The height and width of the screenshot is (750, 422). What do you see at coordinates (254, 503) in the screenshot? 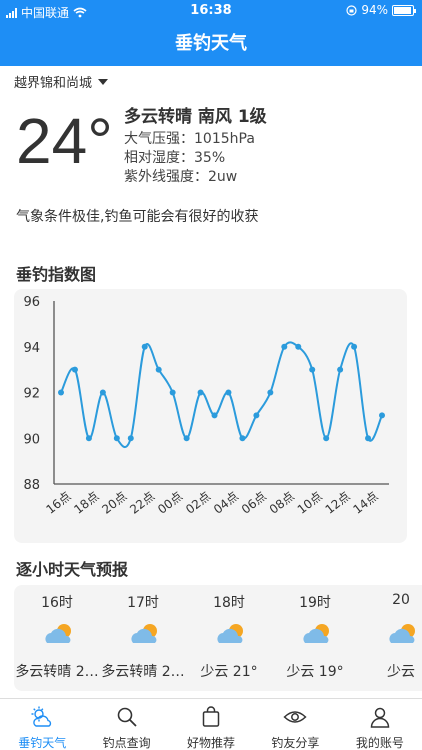
I see `x-tick-label: 06点` at bounding box center [254, 503].